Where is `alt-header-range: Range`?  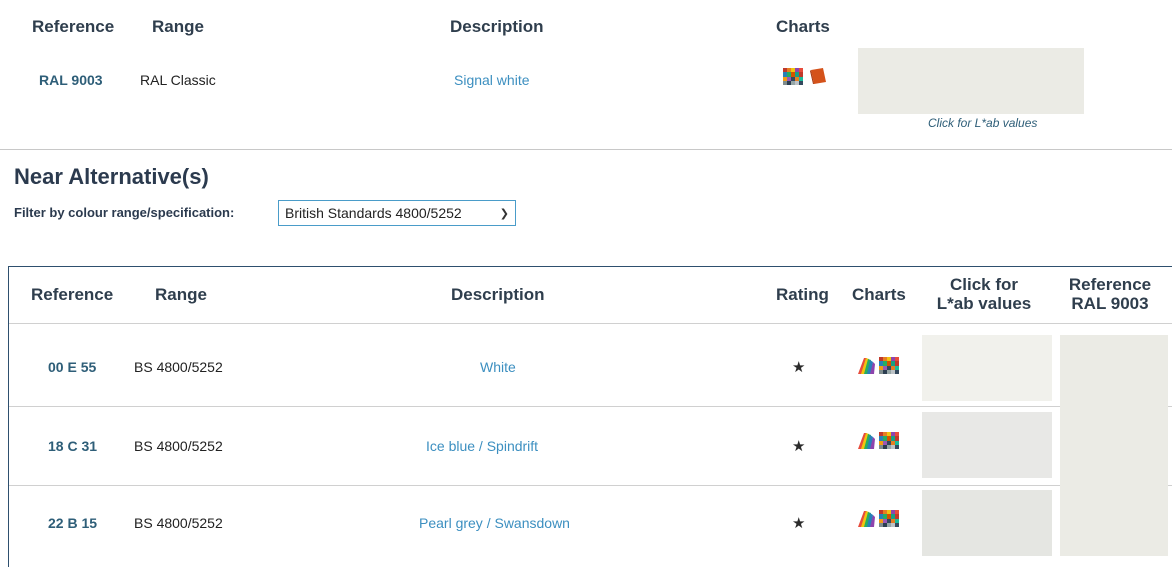 alt-header-range: Range is located at coordinates (181, 294).